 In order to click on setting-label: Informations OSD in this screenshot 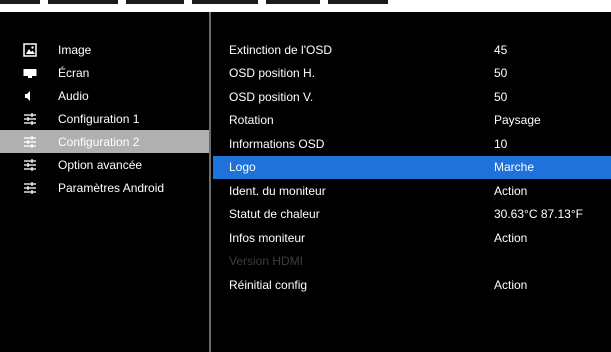, I will do `click(277, 143)`.